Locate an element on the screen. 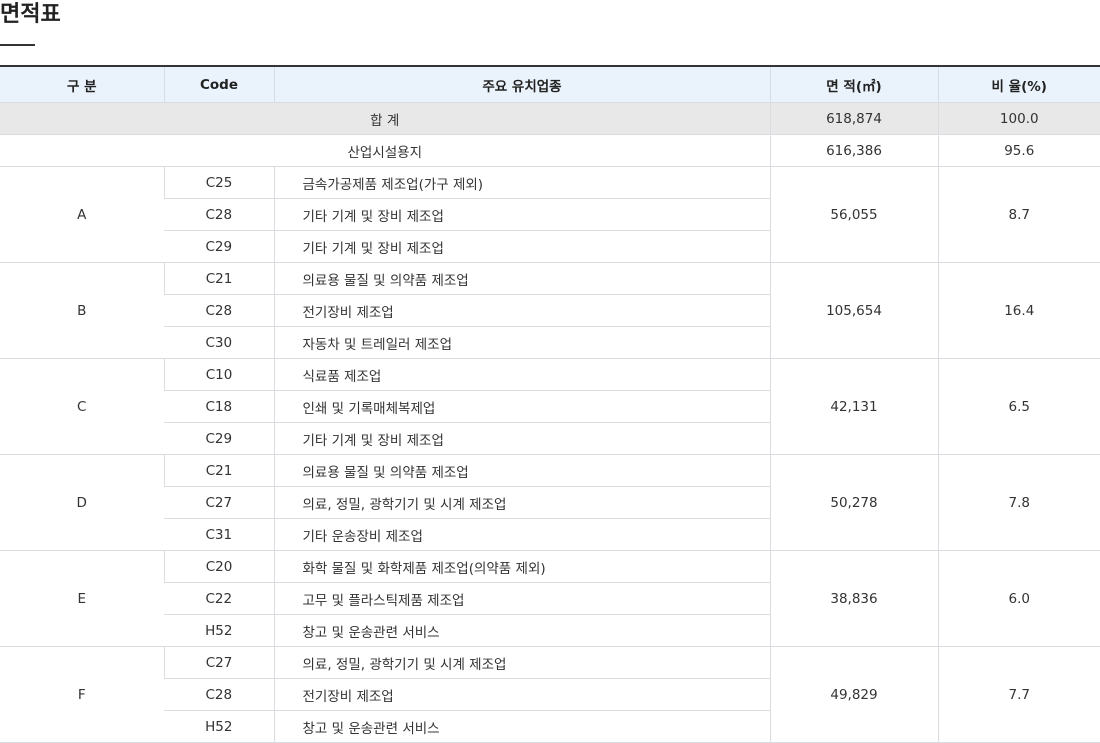 The image size is (1100, 743). group-ratio: 6.5 is located at coordinates (1018, 406).